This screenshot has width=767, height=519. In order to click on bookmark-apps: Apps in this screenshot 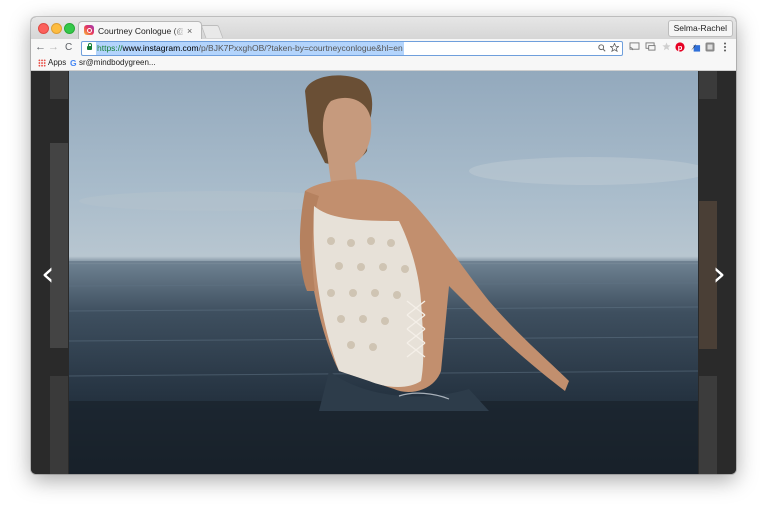, I will do `click(57, 63)`.